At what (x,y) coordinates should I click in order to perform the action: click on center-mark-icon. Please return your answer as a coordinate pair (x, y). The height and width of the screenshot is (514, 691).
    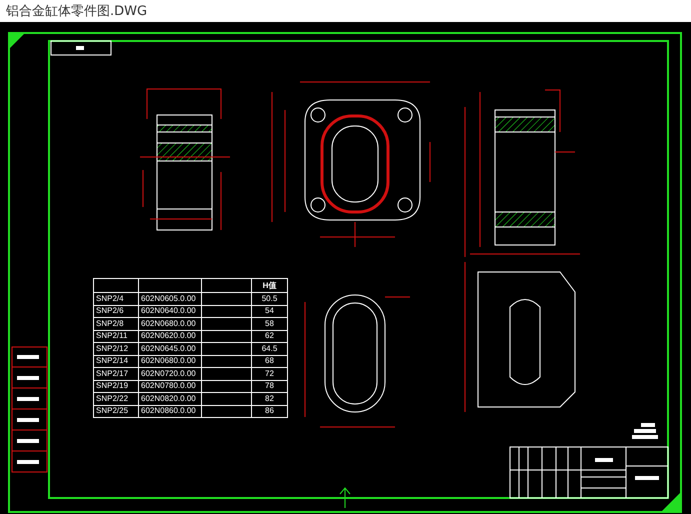
    Looking at the image, I should click on (345, 497).